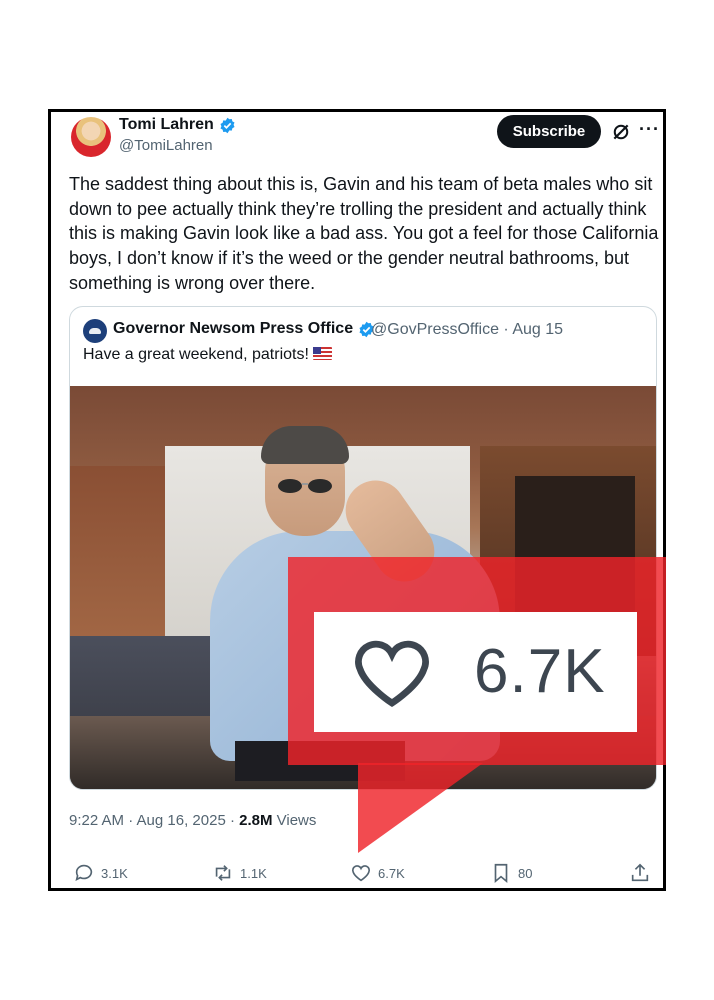  I want to click on quoted-text-row: Have a great weekend, patriots!, so click(207, 355).